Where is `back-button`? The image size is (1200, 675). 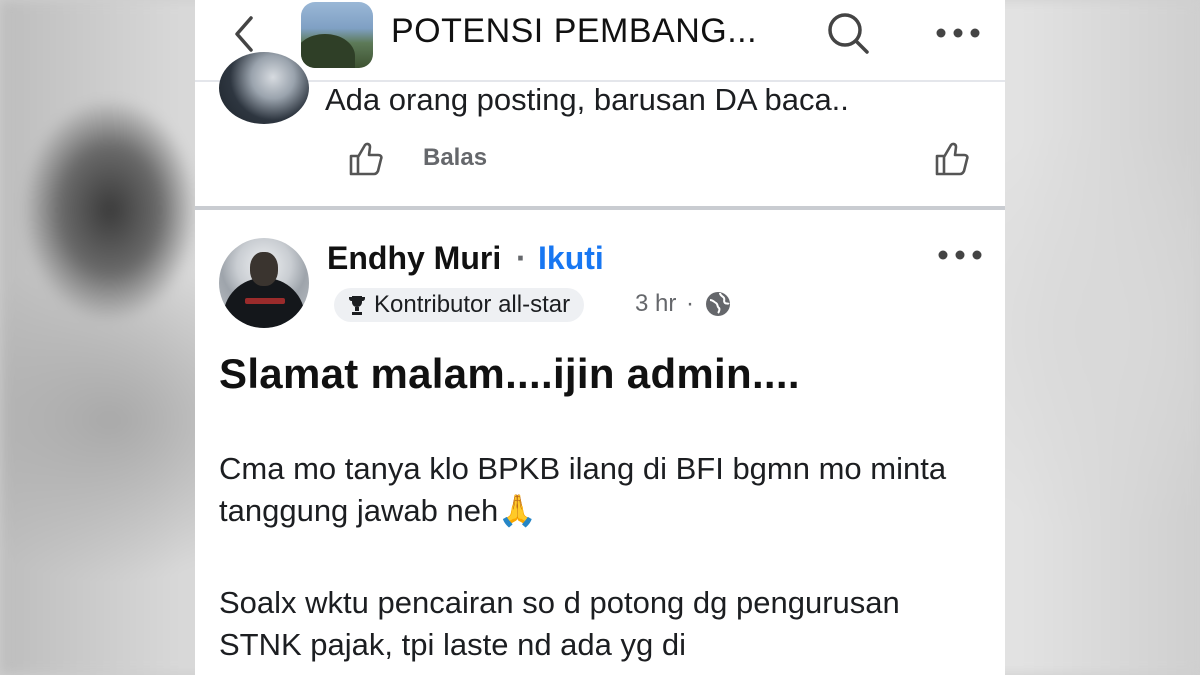
back-button is located at coordinates (245, 34).